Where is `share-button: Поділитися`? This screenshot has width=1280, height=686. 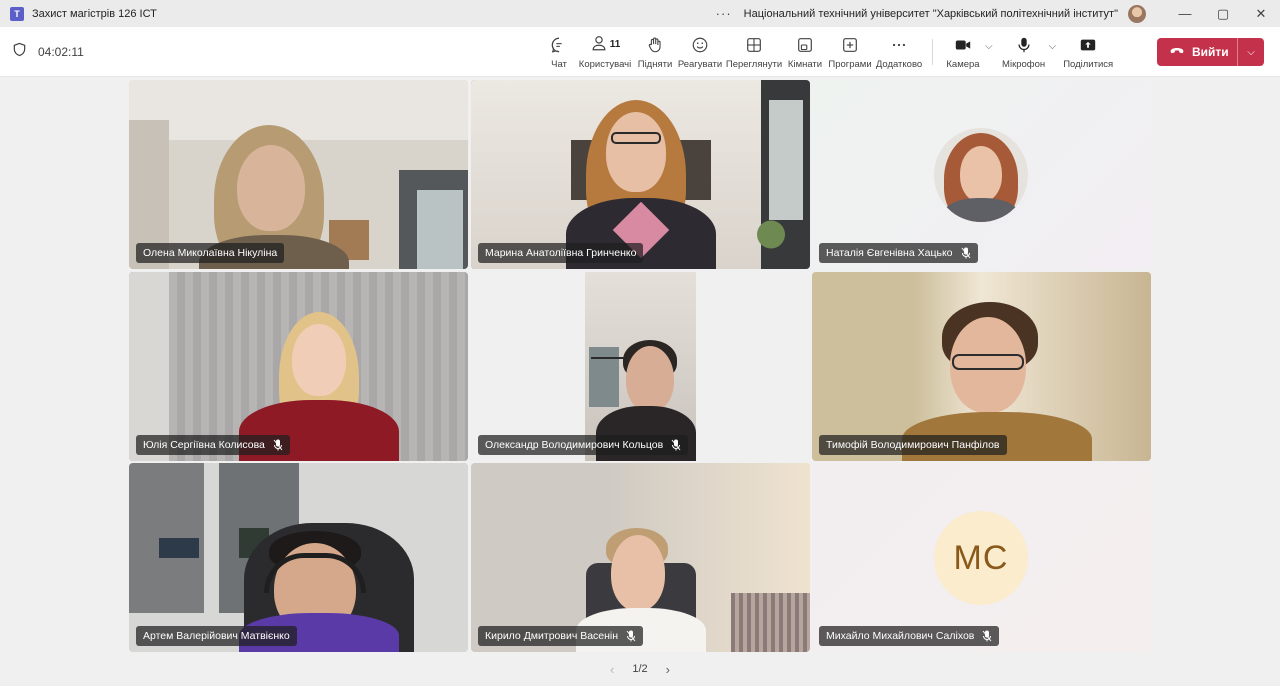
share-button: Поділитися is located at coordinates (1088, 52).